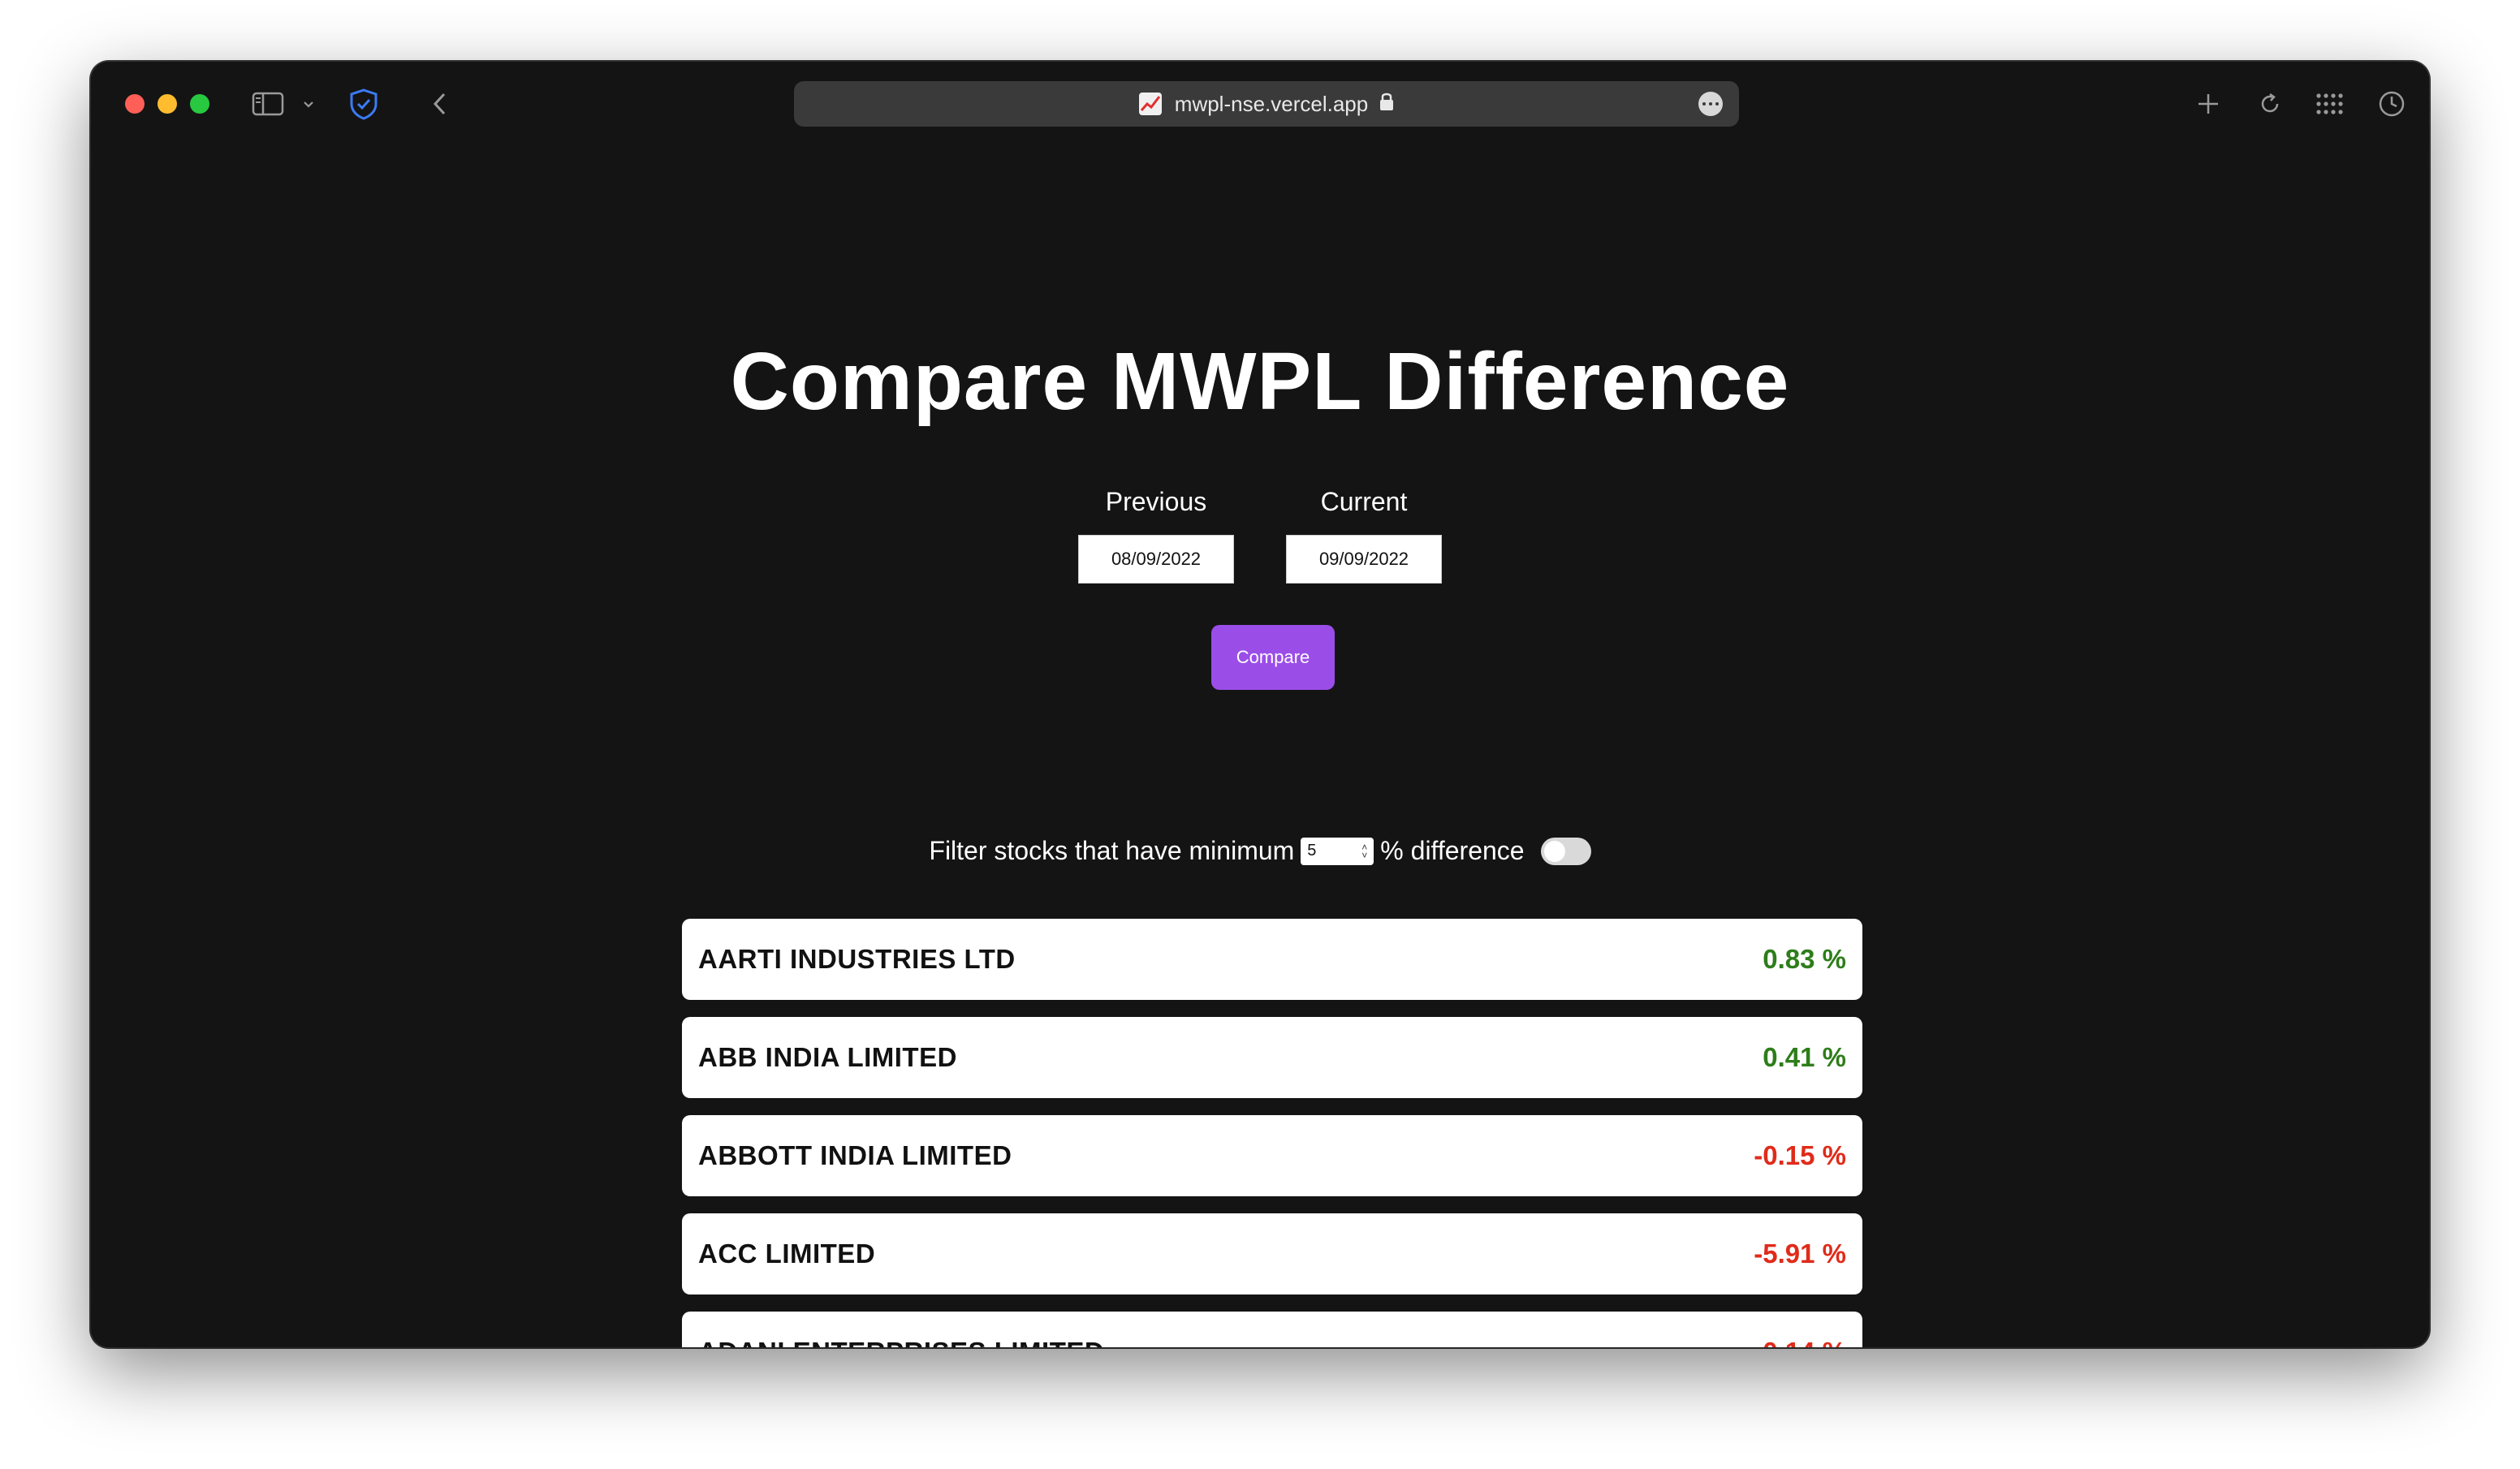 The image size is (2520, 1469). I want to click on filter-suffix-text: % difference, so click(1453, 850).